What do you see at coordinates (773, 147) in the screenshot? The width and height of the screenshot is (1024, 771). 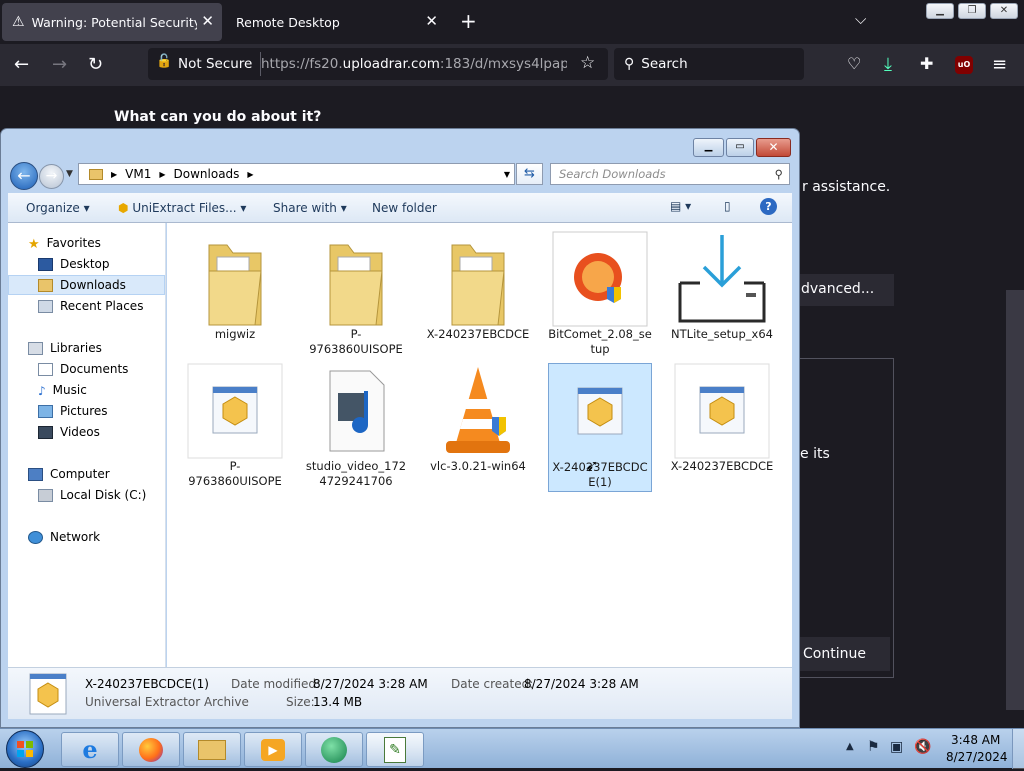 I see `close-button: ✕` at bounding box center [773, 147].